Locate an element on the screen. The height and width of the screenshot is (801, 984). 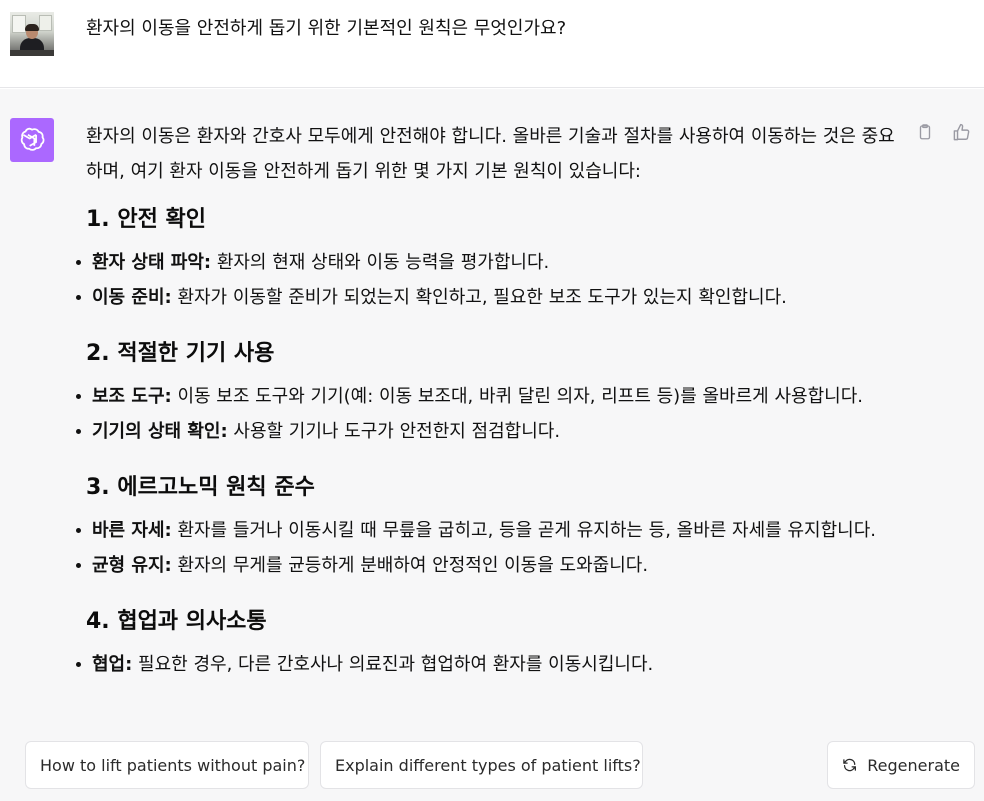
list-item-text: 필요한 경우, 다른 간호사나 의료진과 협업하여 환자를 이동시킵니다. is located at coordinates (393, 664).